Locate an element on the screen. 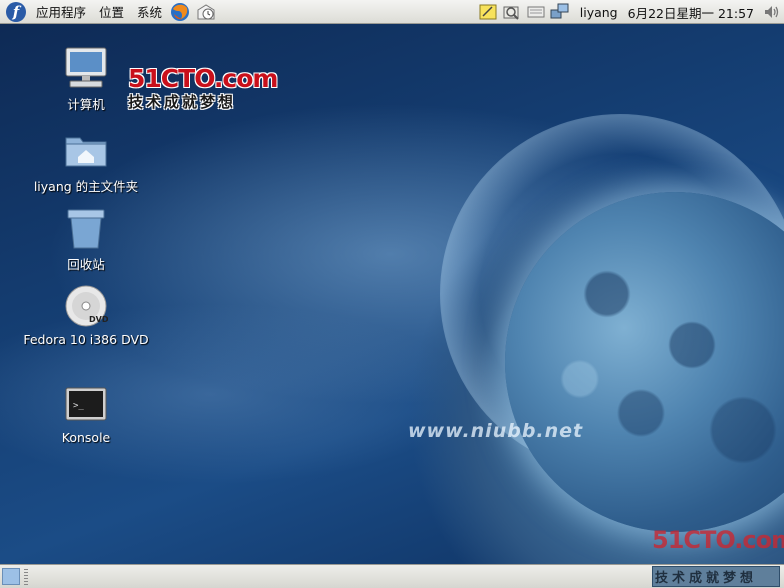 This screenshot has height=588, width=784. firefox-launcher-icon is located at coordinates (180, 12).